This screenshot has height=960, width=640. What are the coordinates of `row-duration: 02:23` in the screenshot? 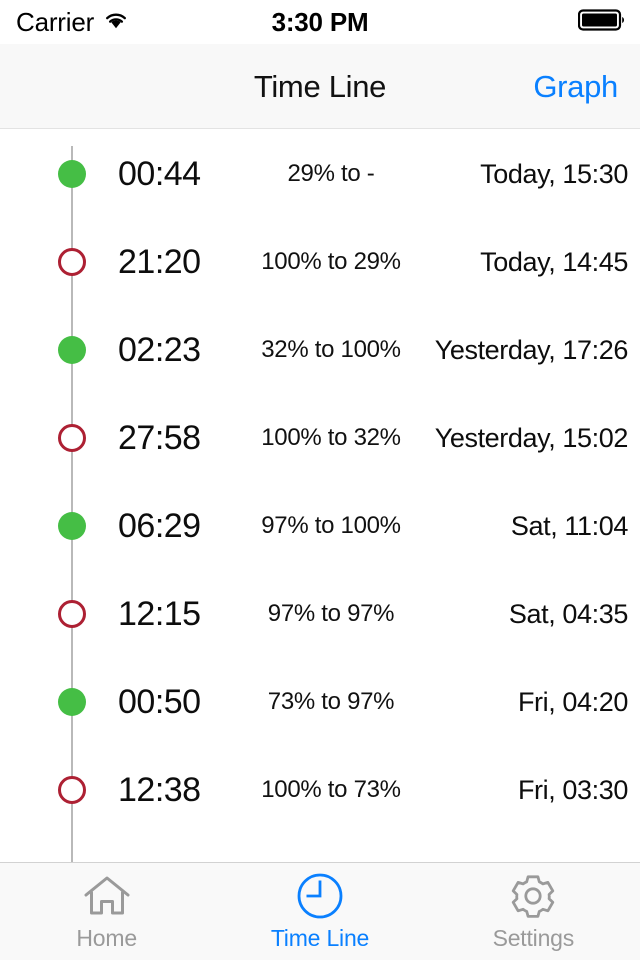 It's located at (159, 349).